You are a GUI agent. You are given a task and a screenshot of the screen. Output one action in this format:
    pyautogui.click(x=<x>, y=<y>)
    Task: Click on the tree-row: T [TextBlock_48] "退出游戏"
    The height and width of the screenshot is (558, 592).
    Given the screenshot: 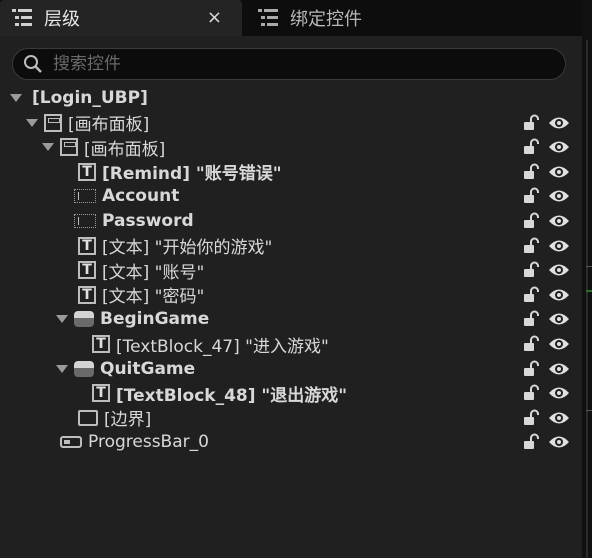 What is the action you would take?
    pyautogui.click(x=287, y=393)
    